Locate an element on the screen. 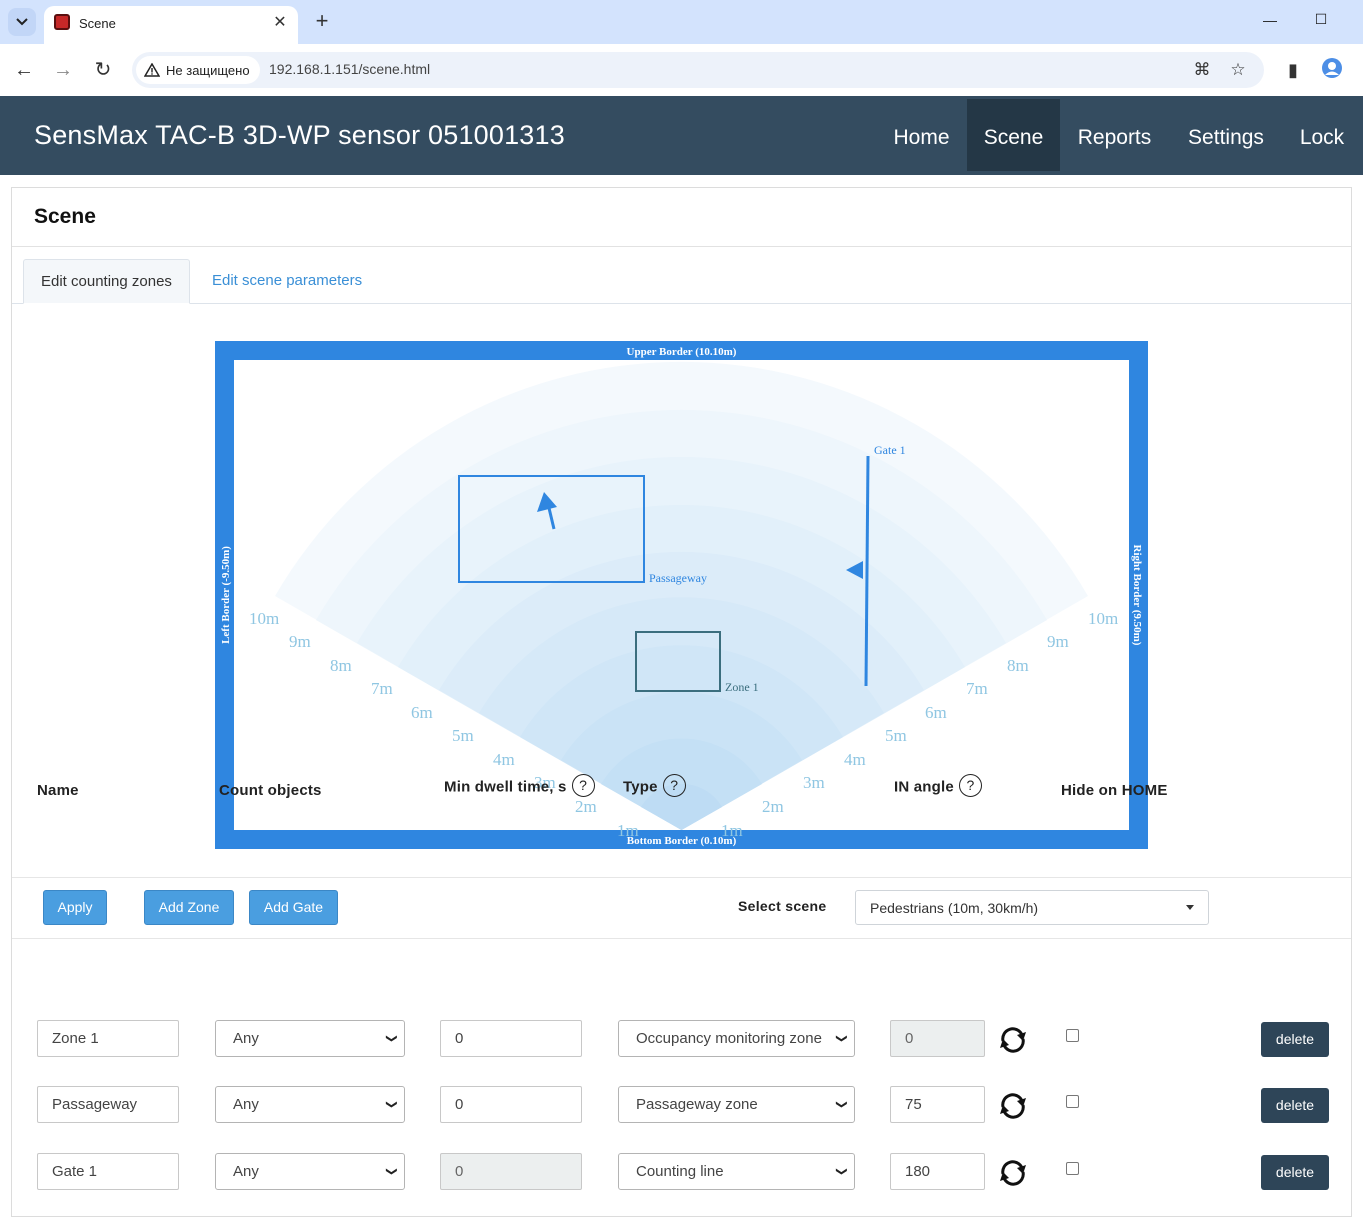  browser-tab: Scene ✕ is located at coordinates (171, 25).